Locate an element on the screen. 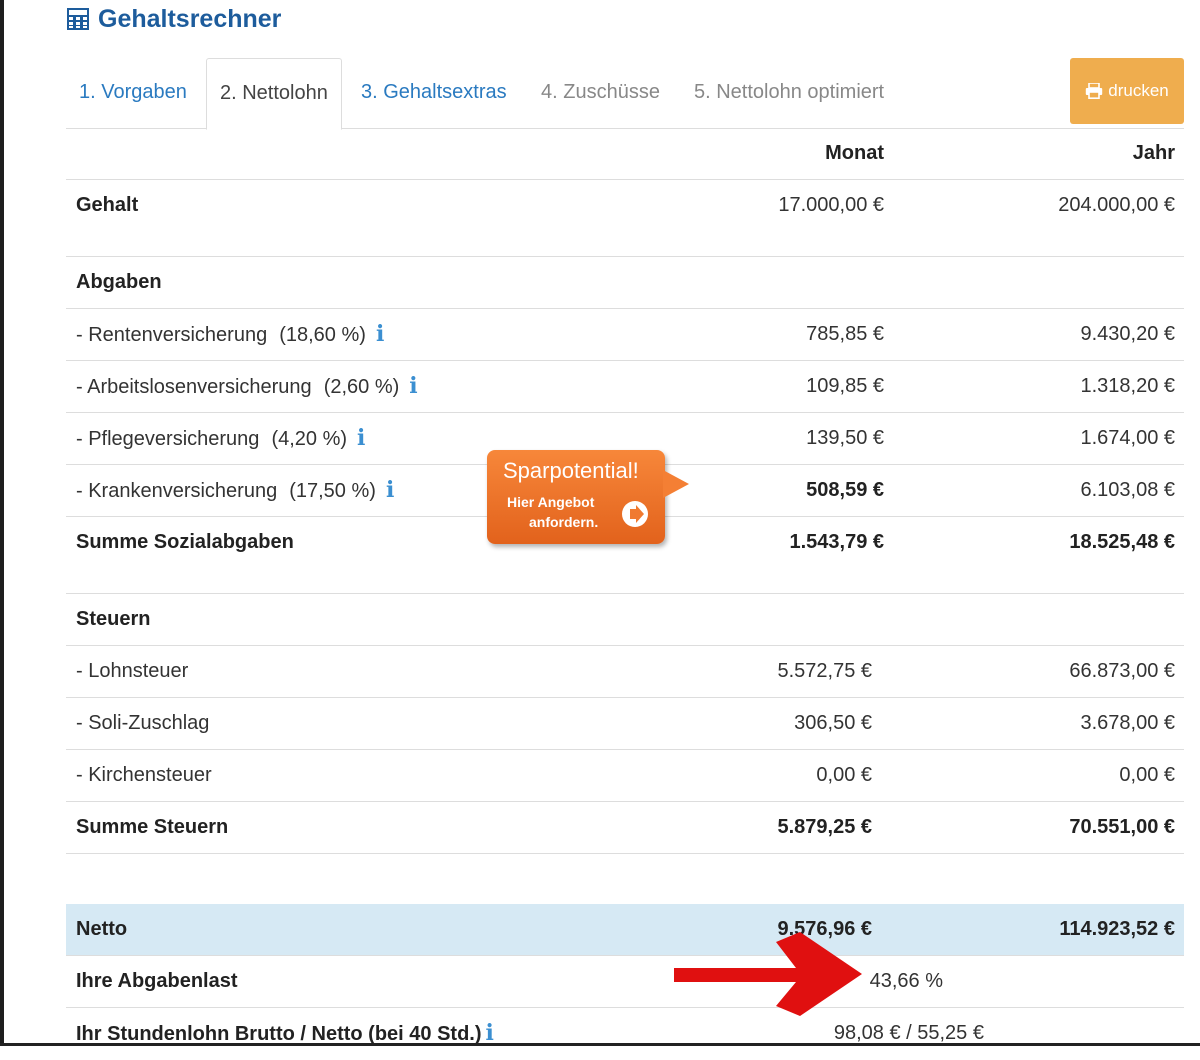 This screenshot has width=1200, height=1060. row-month: 0,00 € is located at coordinates (844, 775).